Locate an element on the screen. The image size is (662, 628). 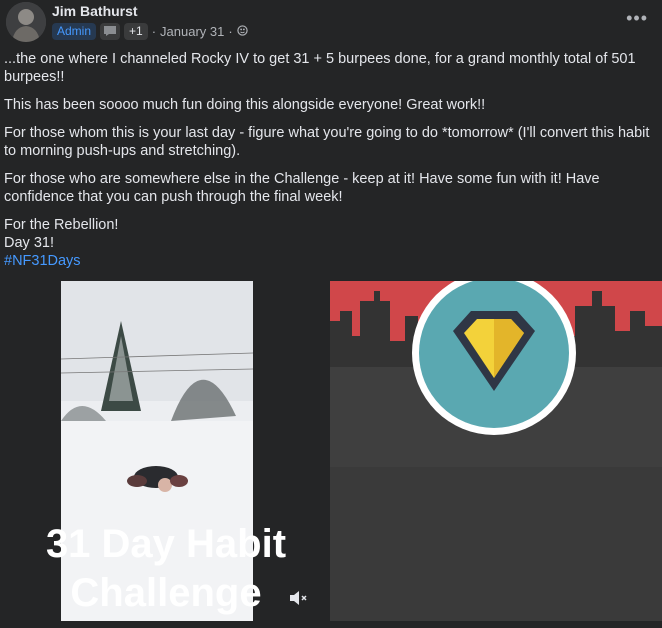
poster-title-line: 31 Day Habit is located at coordinates (166, 544).